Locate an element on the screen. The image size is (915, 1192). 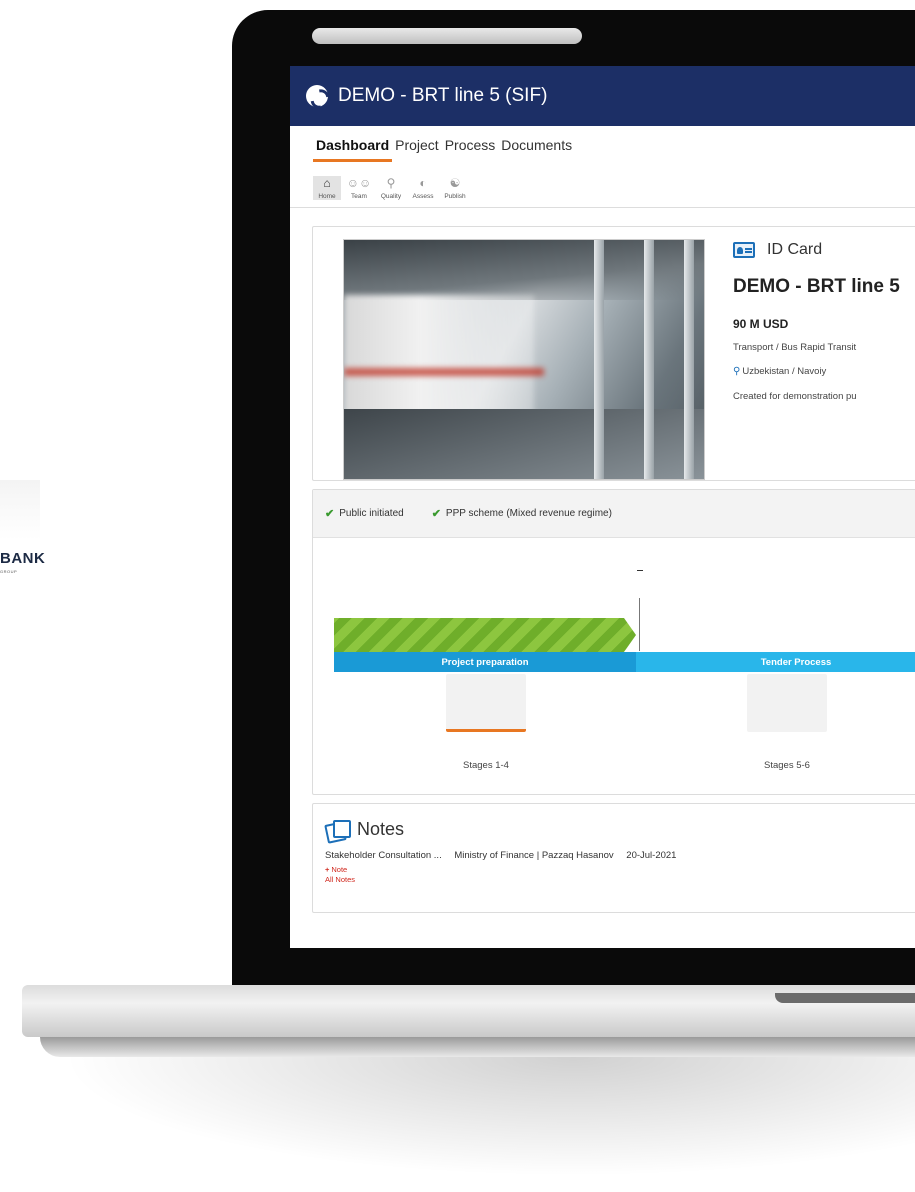
phase-tender-process: Tender Process is located at coordinates (775, 662).